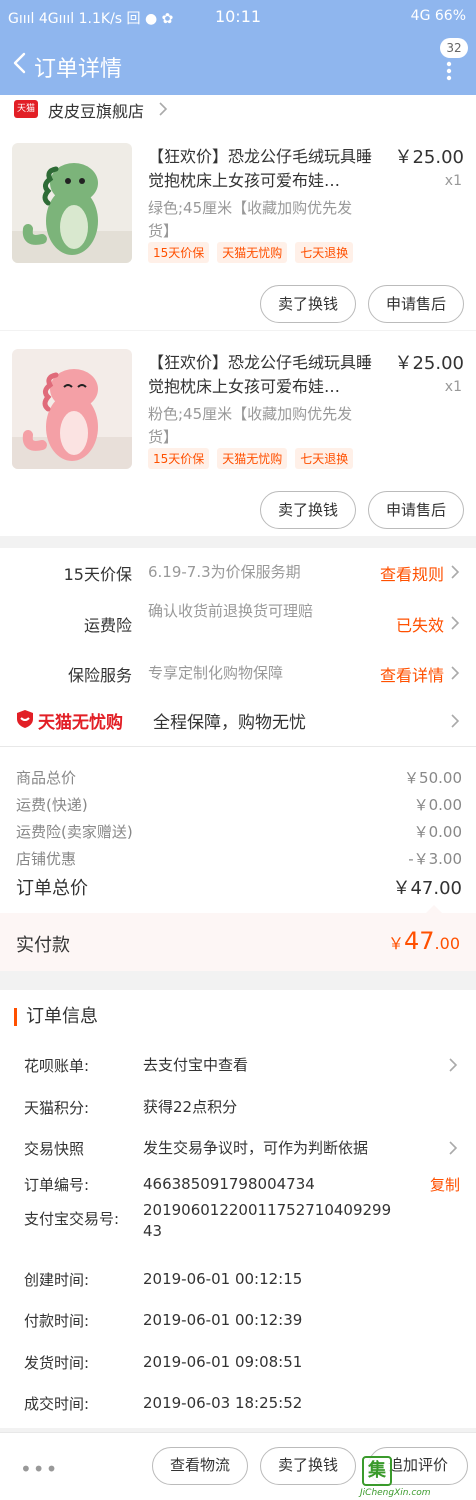  What do you see at coordinates (216, 673) in the screenshot?
I see `service-description: 专享定制化购物保障` at bounding box center [216, 673].